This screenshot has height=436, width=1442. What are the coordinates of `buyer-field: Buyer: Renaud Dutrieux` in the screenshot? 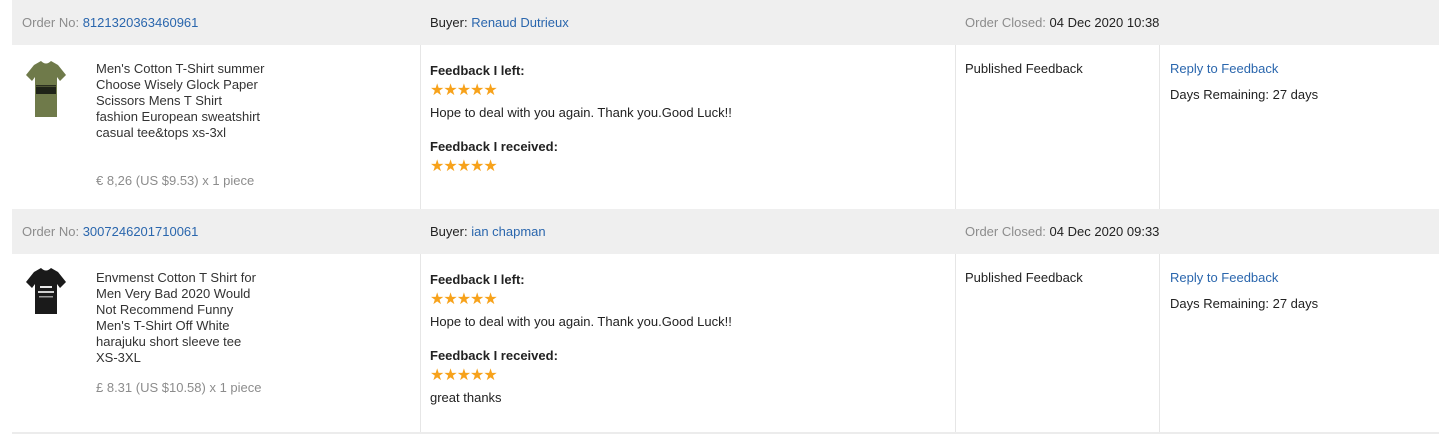 It's located at (499, 23).